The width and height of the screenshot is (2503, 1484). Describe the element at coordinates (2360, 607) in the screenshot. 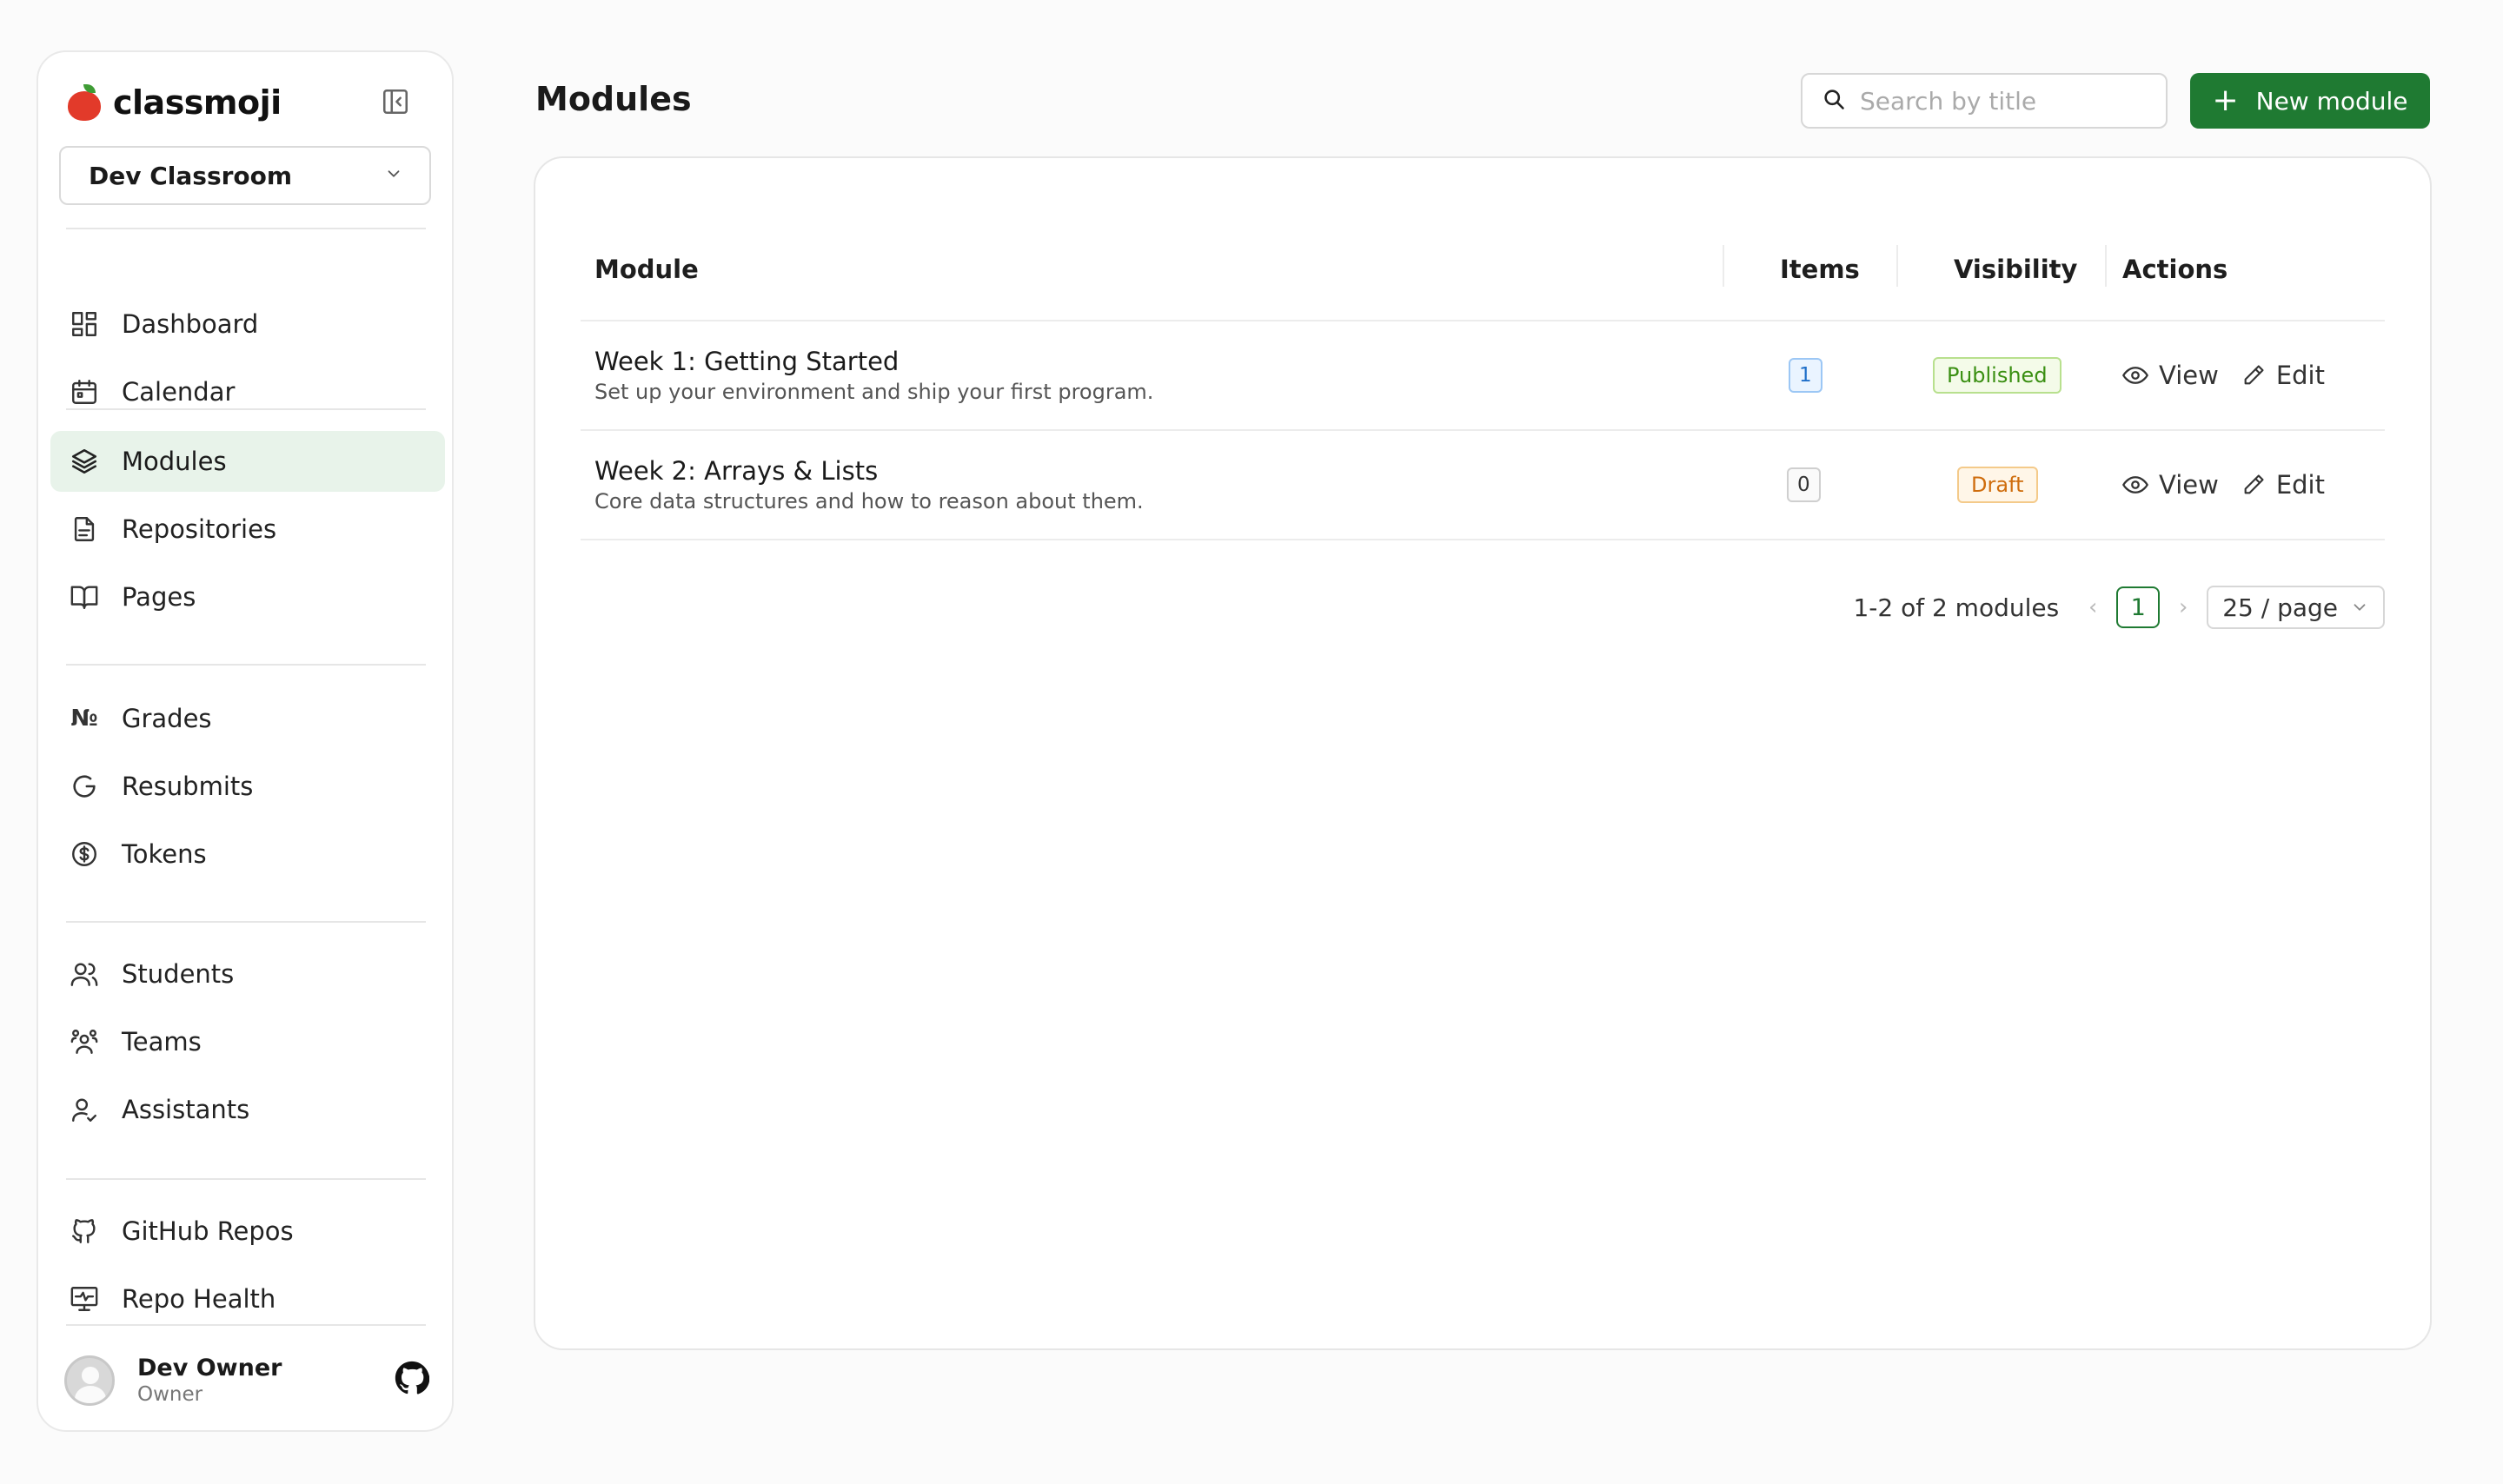

I see `chevron-down-icon` at that location.